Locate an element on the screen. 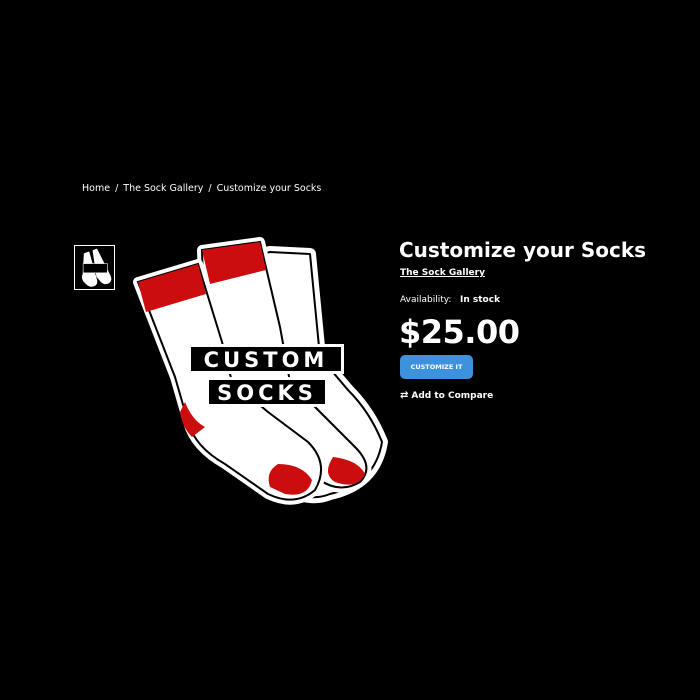 Image resolution: width=700 pixels, height=700 pixels. breadcrumb-gallery-link: The Sock Gallery is located at coordinates (163, 188).